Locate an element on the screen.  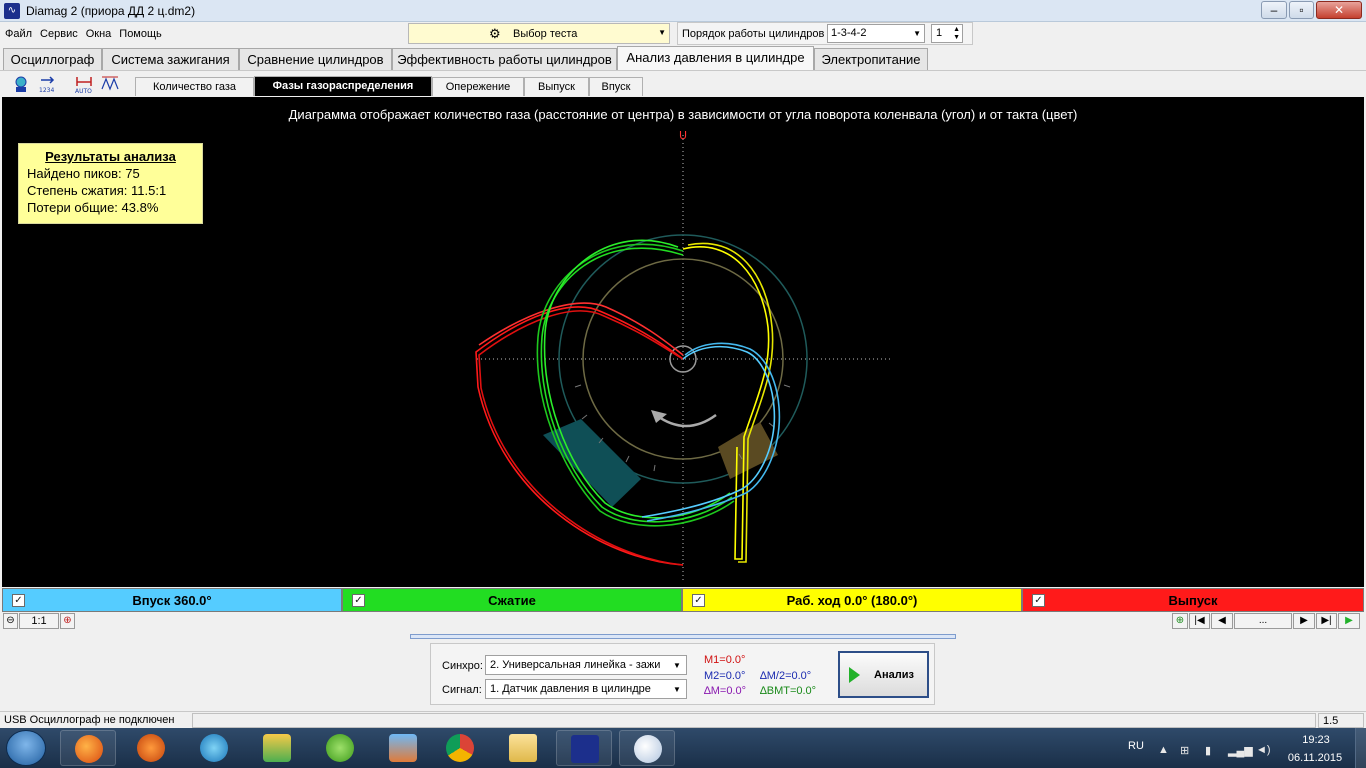
zoom-fit-icon: ⊕ is located at coordinates (1180, 621).